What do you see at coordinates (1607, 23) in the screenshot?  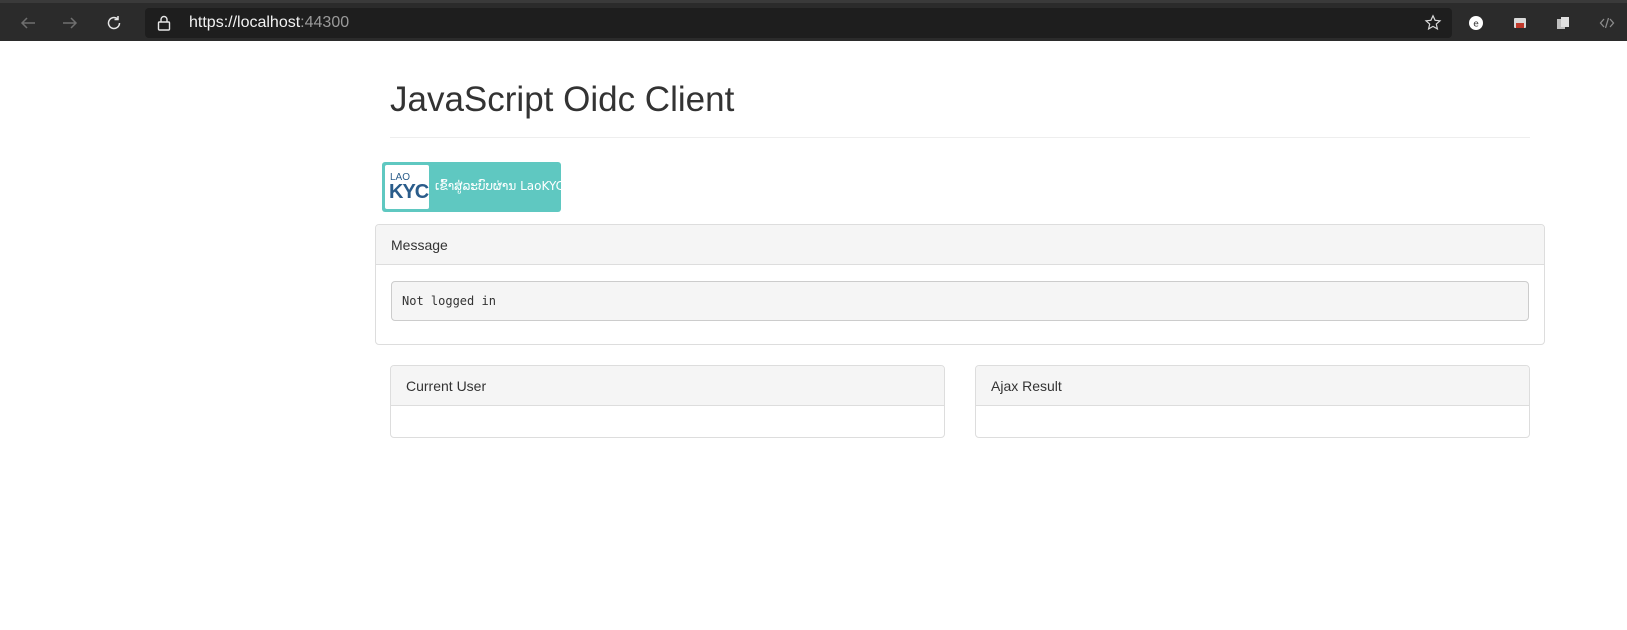 I see `devtools-icon` at bounding box center [1607, 23].